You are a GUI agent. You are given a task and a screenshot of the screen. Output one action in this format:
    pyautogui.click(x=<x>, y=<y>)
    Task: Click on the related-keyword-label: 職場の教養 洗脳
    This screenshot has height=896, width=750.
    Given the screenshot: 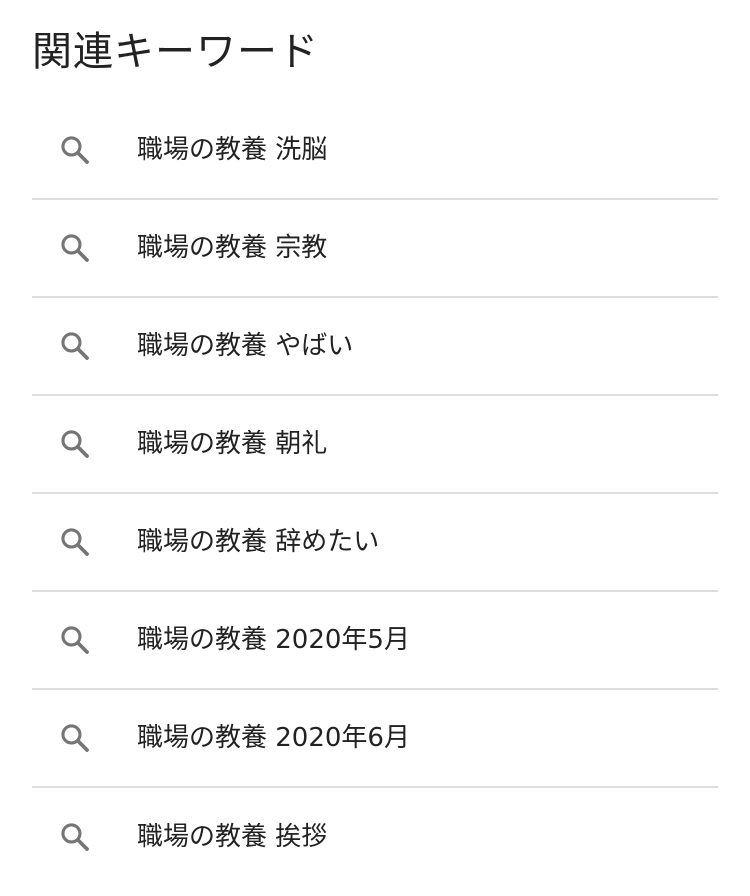 What is the action you would take?
    pyautogui.click(x=232, y=150)
    